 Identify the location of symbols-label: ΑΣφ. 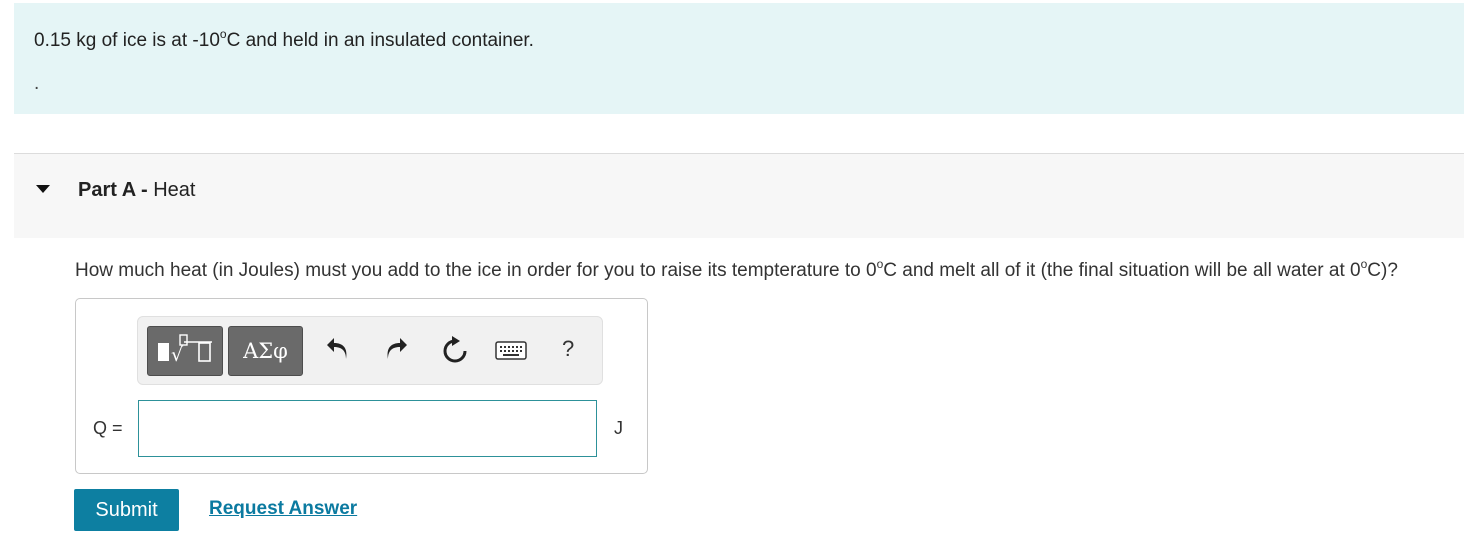
(265, 351).